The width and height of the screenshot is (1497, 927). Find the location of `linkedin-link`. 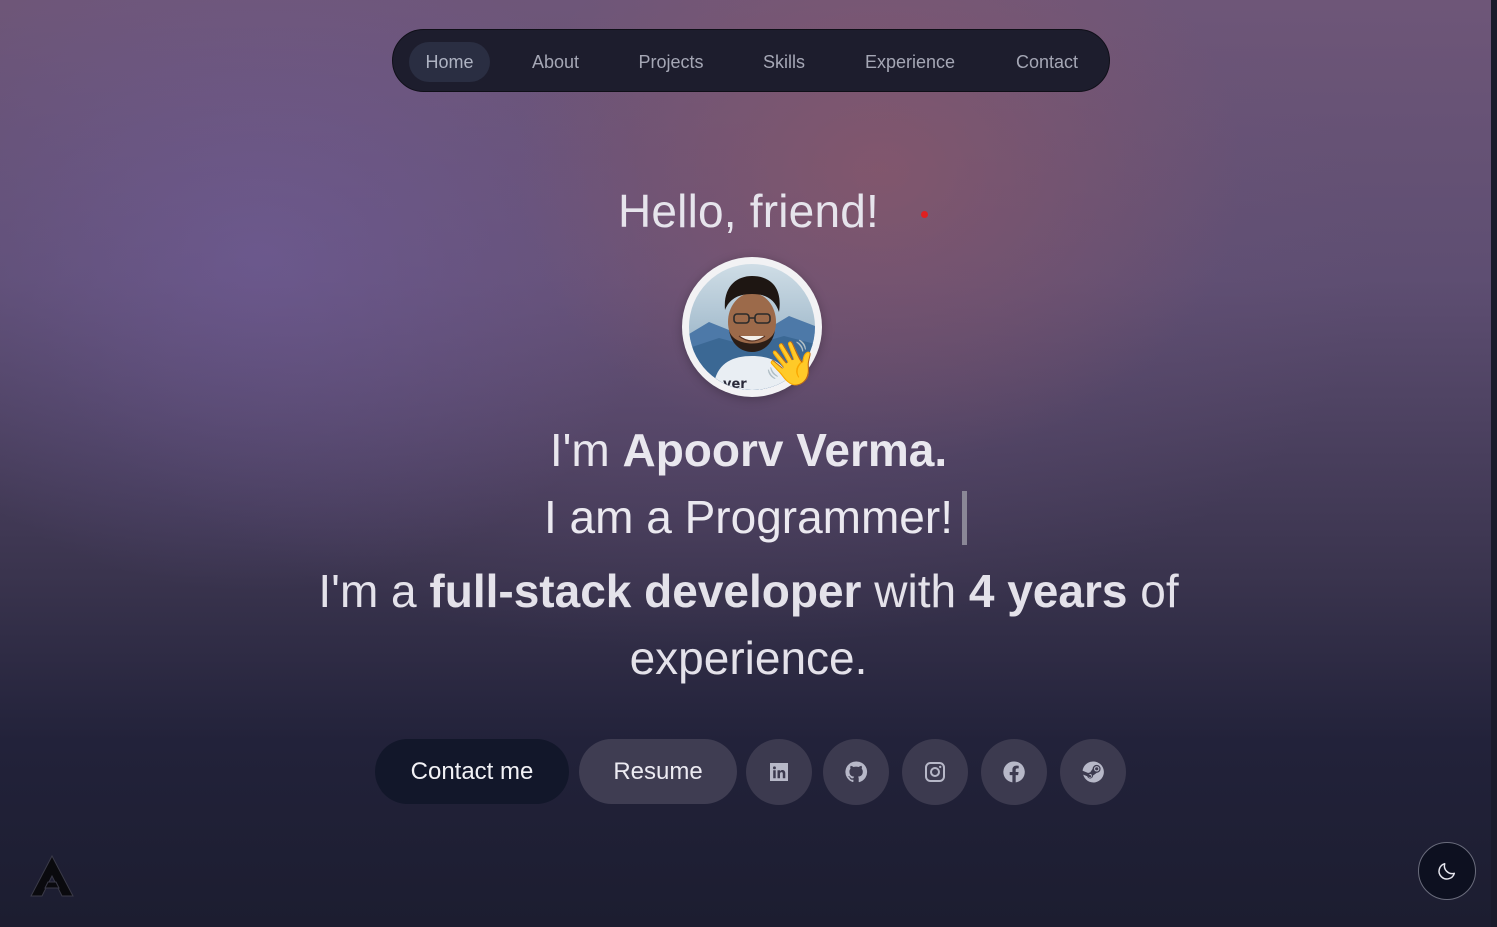

linkedin-link is located at coordinates (779, 772).